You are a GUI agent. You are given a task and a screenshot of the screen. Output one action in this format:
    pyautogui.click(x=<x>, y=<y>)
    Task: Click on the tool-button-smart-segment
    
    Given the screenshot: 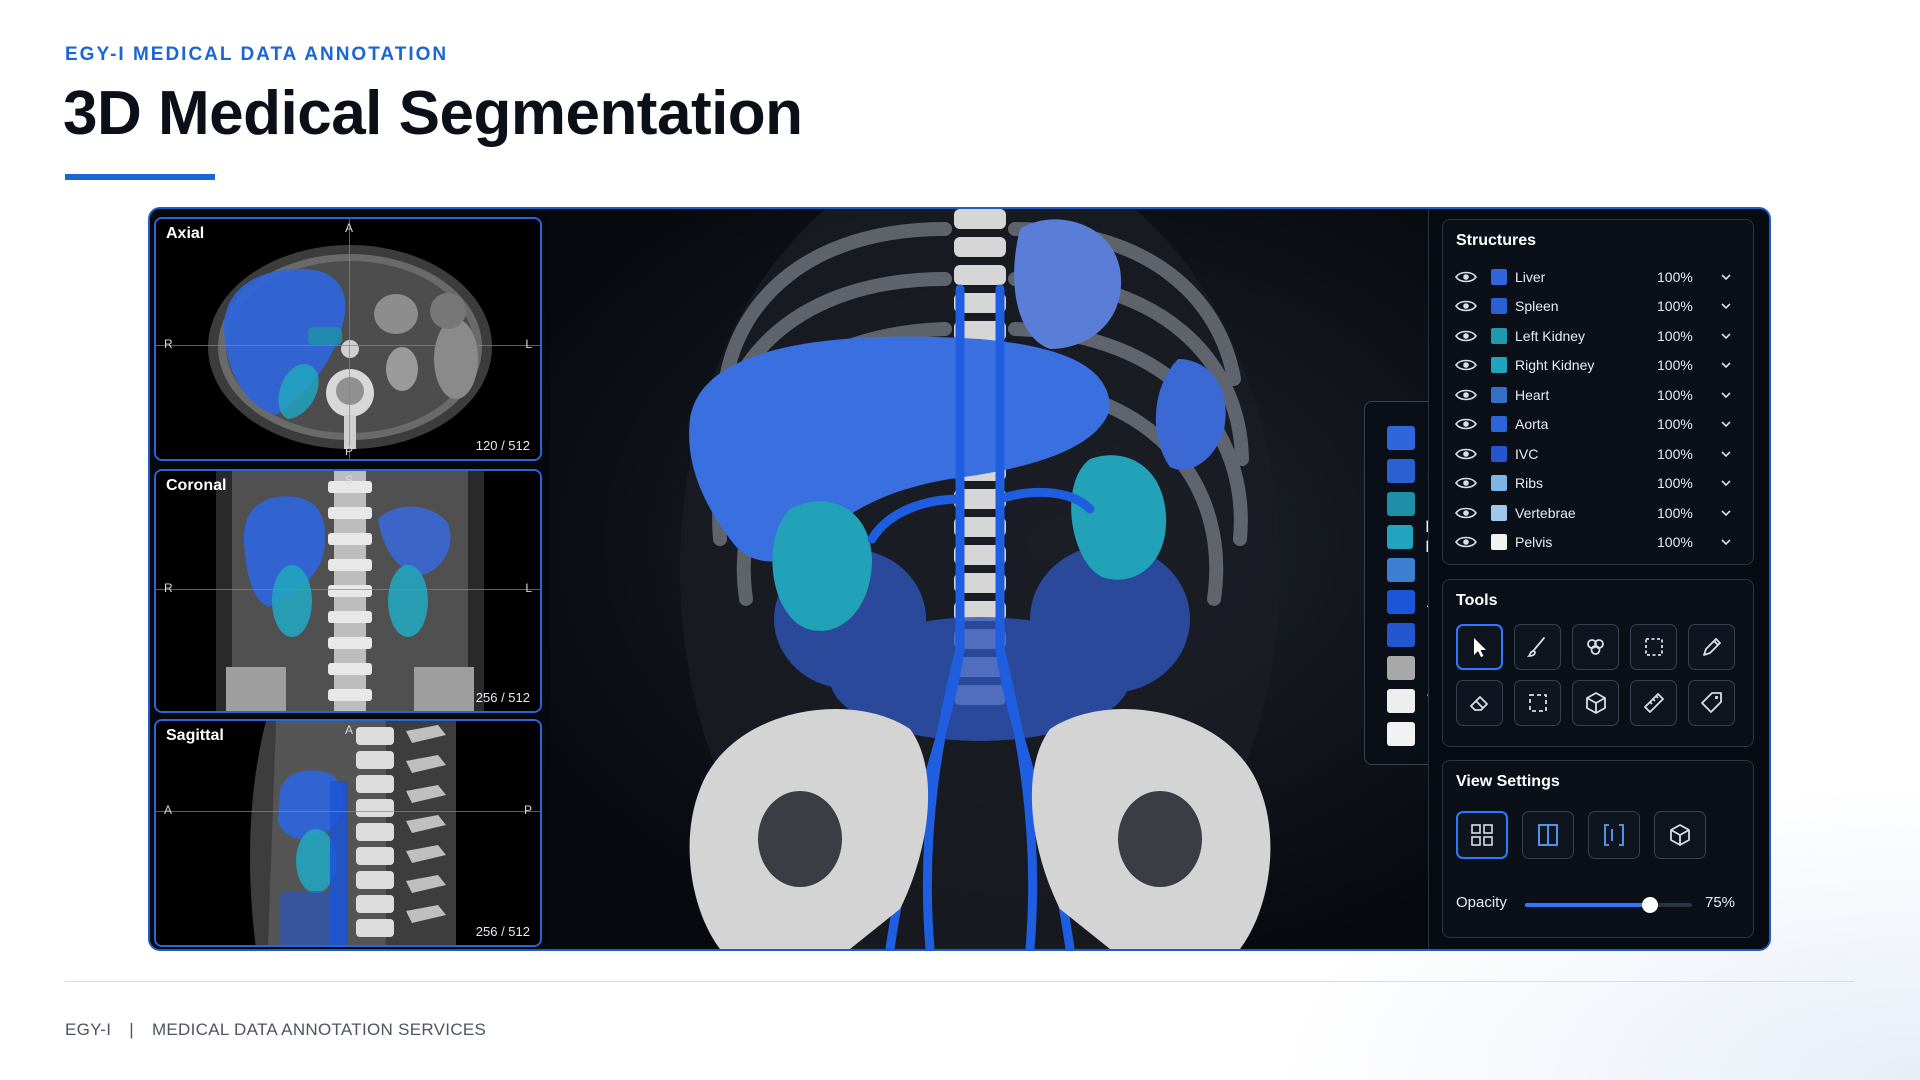 What is the action you would take?
    pyautogui.click(x=1595, y=647)
    